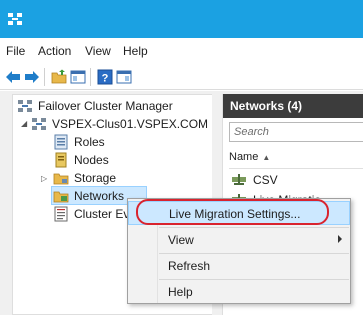 This screenshot has width=363, height=315. I want to click on expanded-arrow-icon: ◢, so click(24, 123).